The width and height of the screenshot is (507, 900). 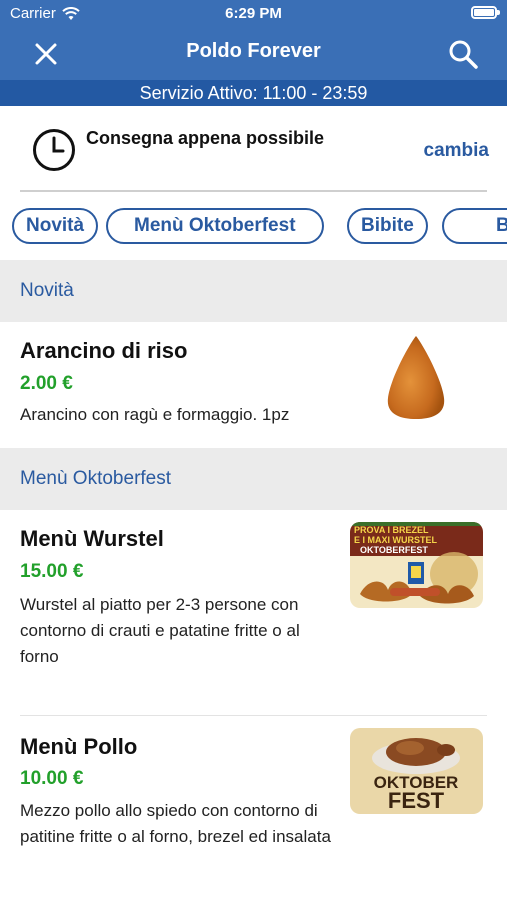 What do you see at coordinates (79, 746) in the screenshot?
I see `item-name: Menù Pollo` at bounding box center [79, 746].